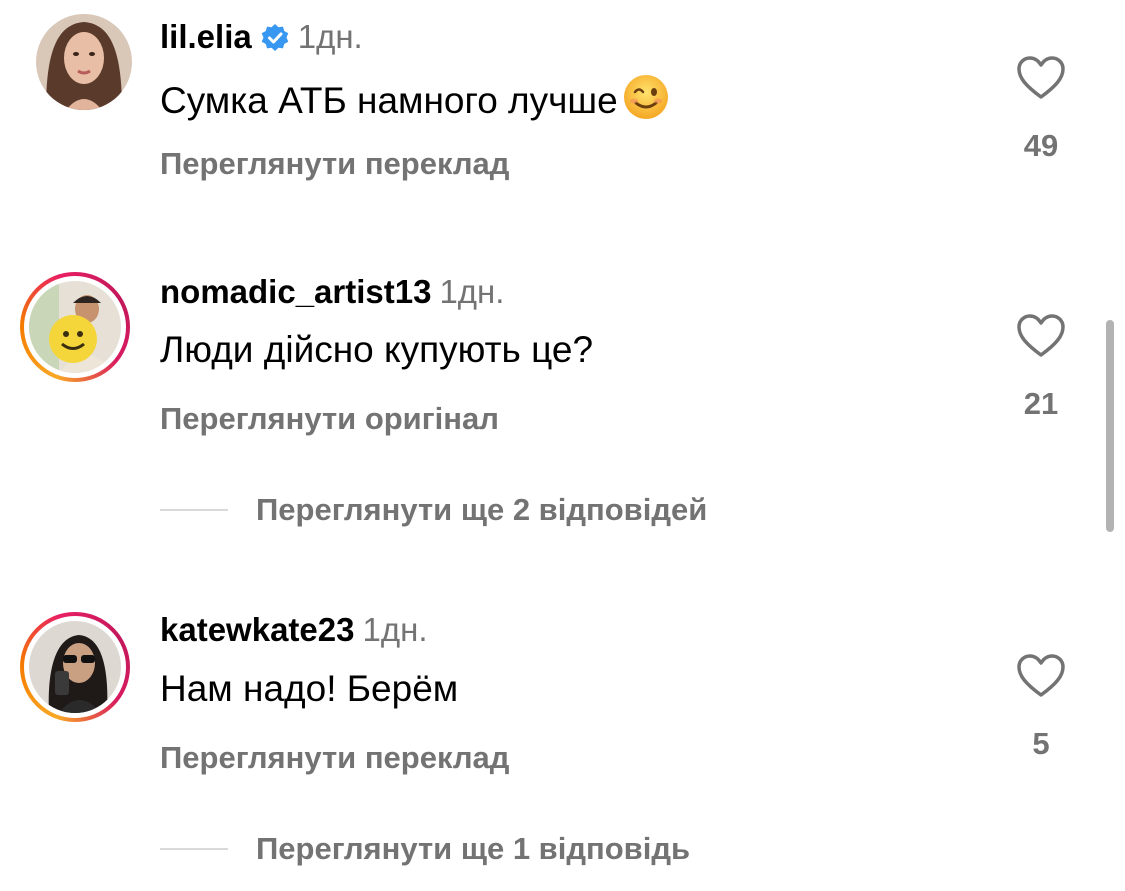 The image size is (1125, 891). I want to click on comment-text: Нам надо! Берём, so click(309, 688).